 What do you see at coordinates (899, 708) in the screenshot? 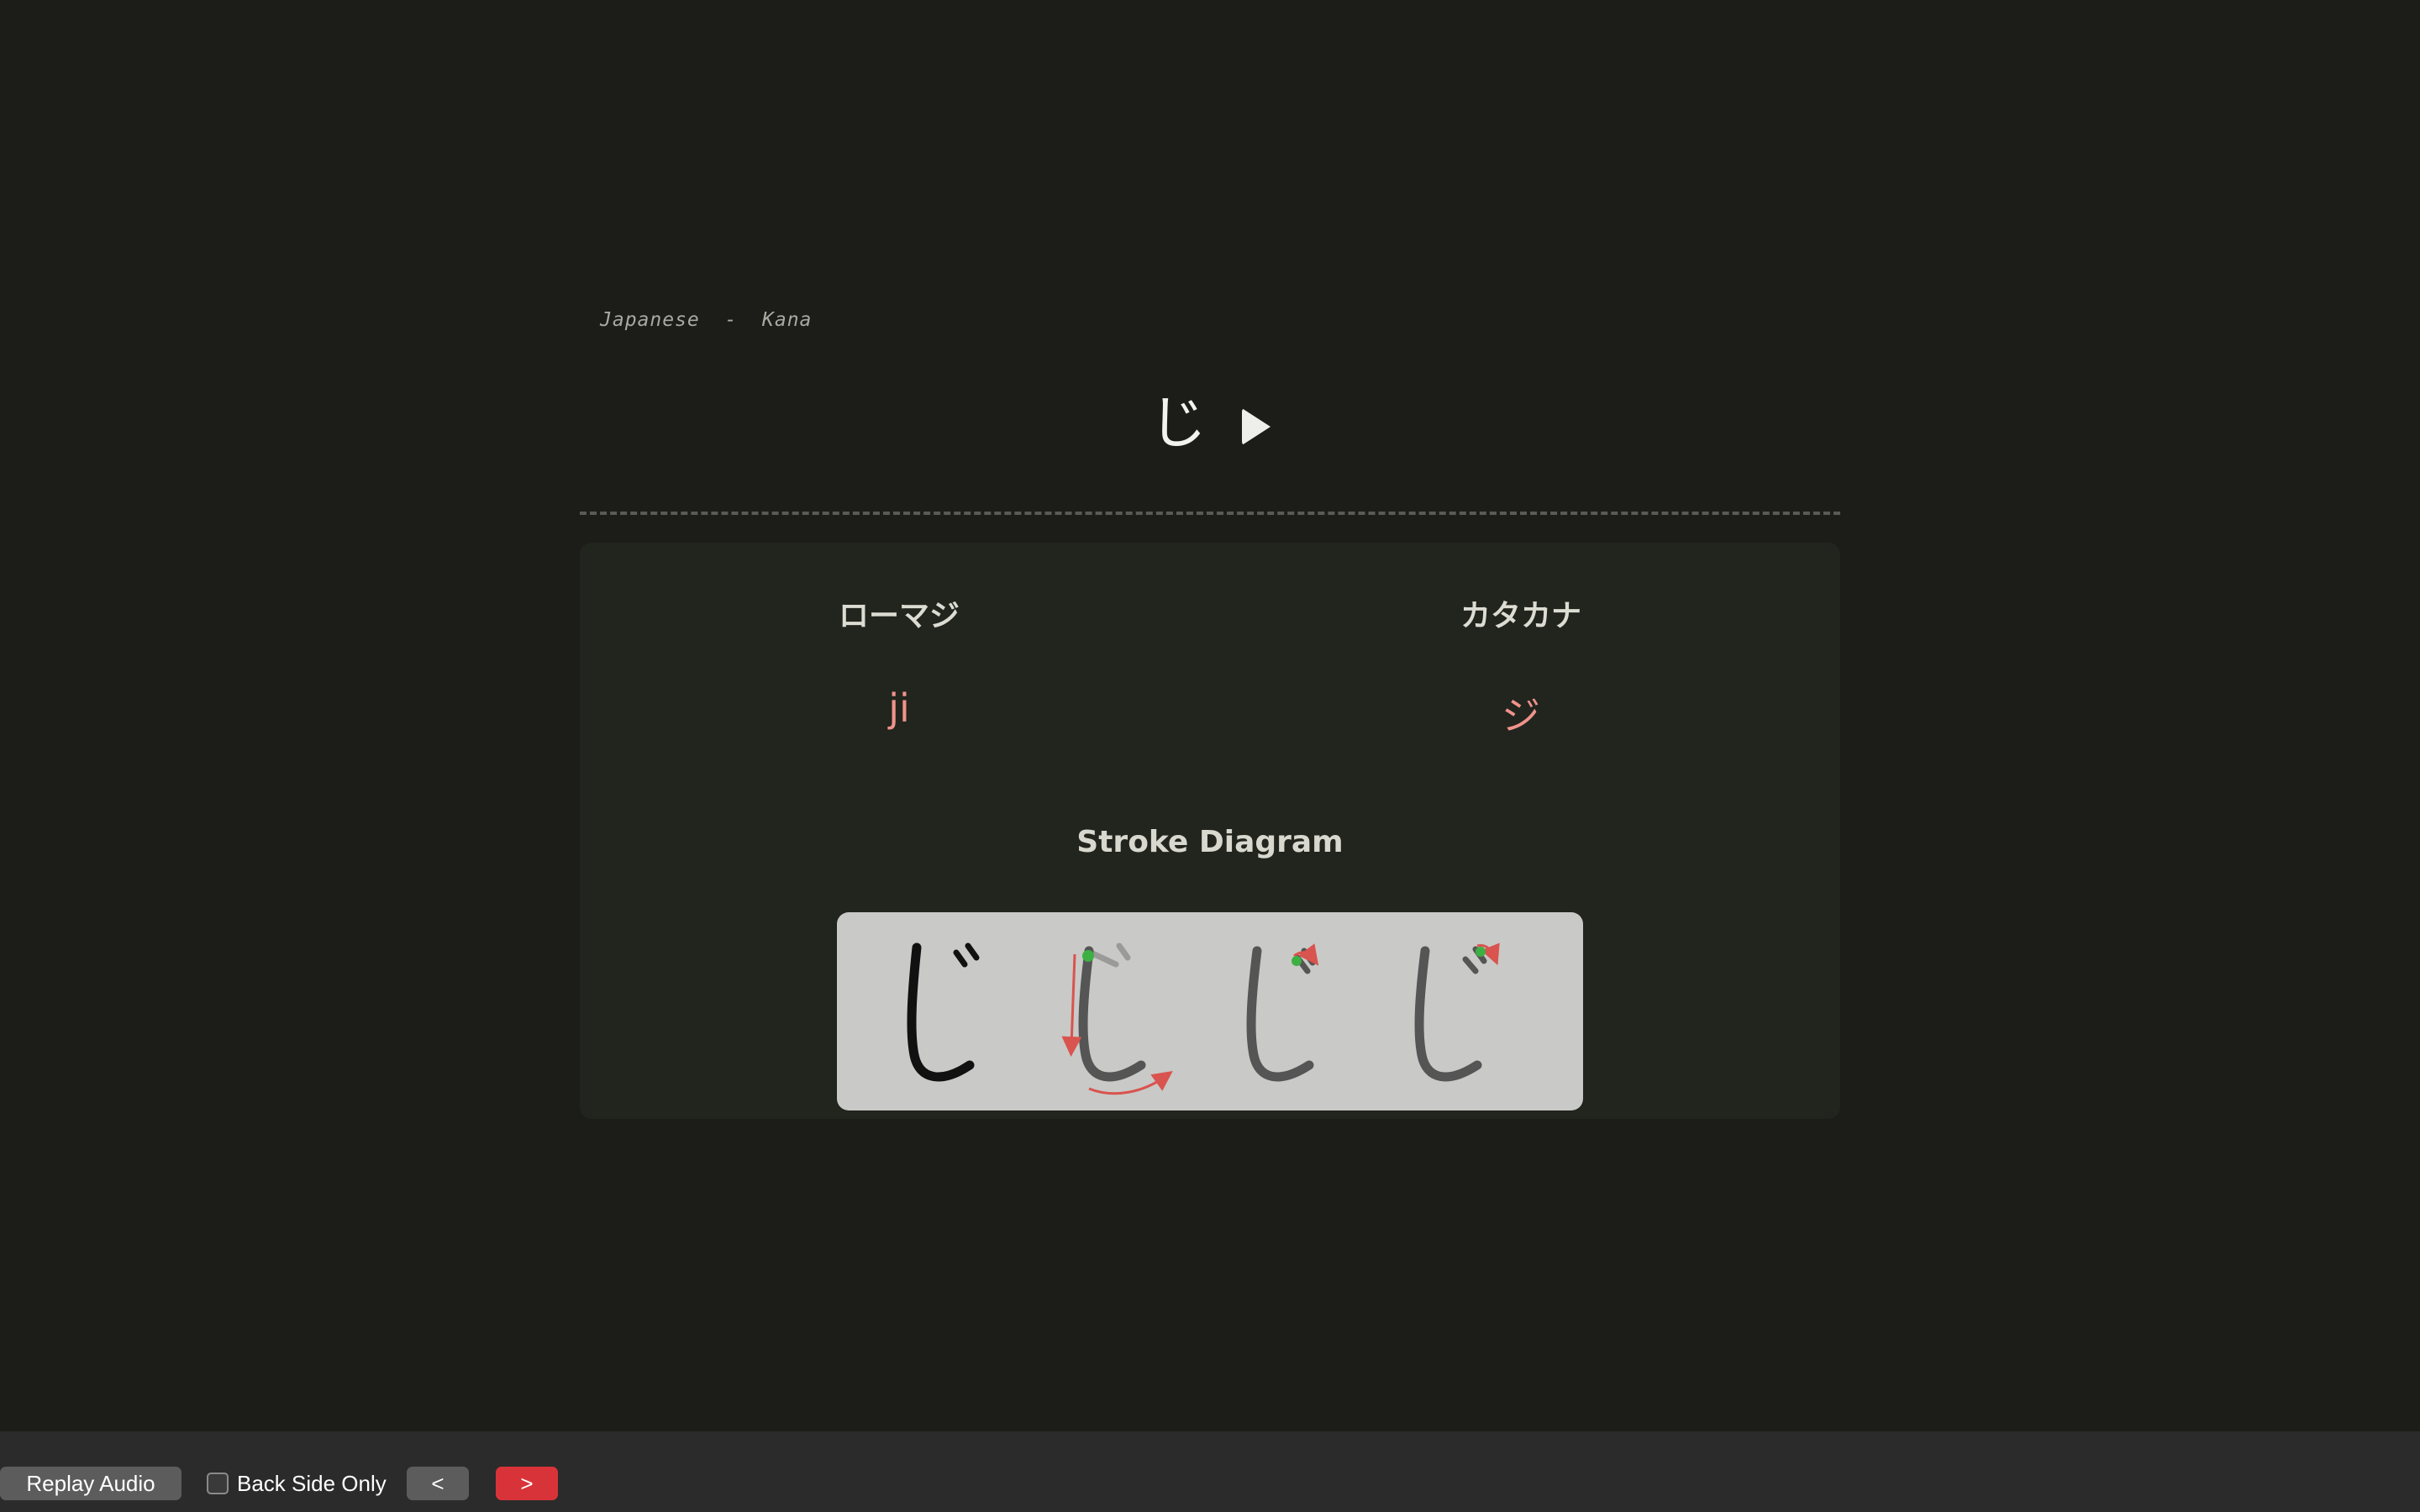
I see `romaji-value: ji` at bounding box center [899, 708].